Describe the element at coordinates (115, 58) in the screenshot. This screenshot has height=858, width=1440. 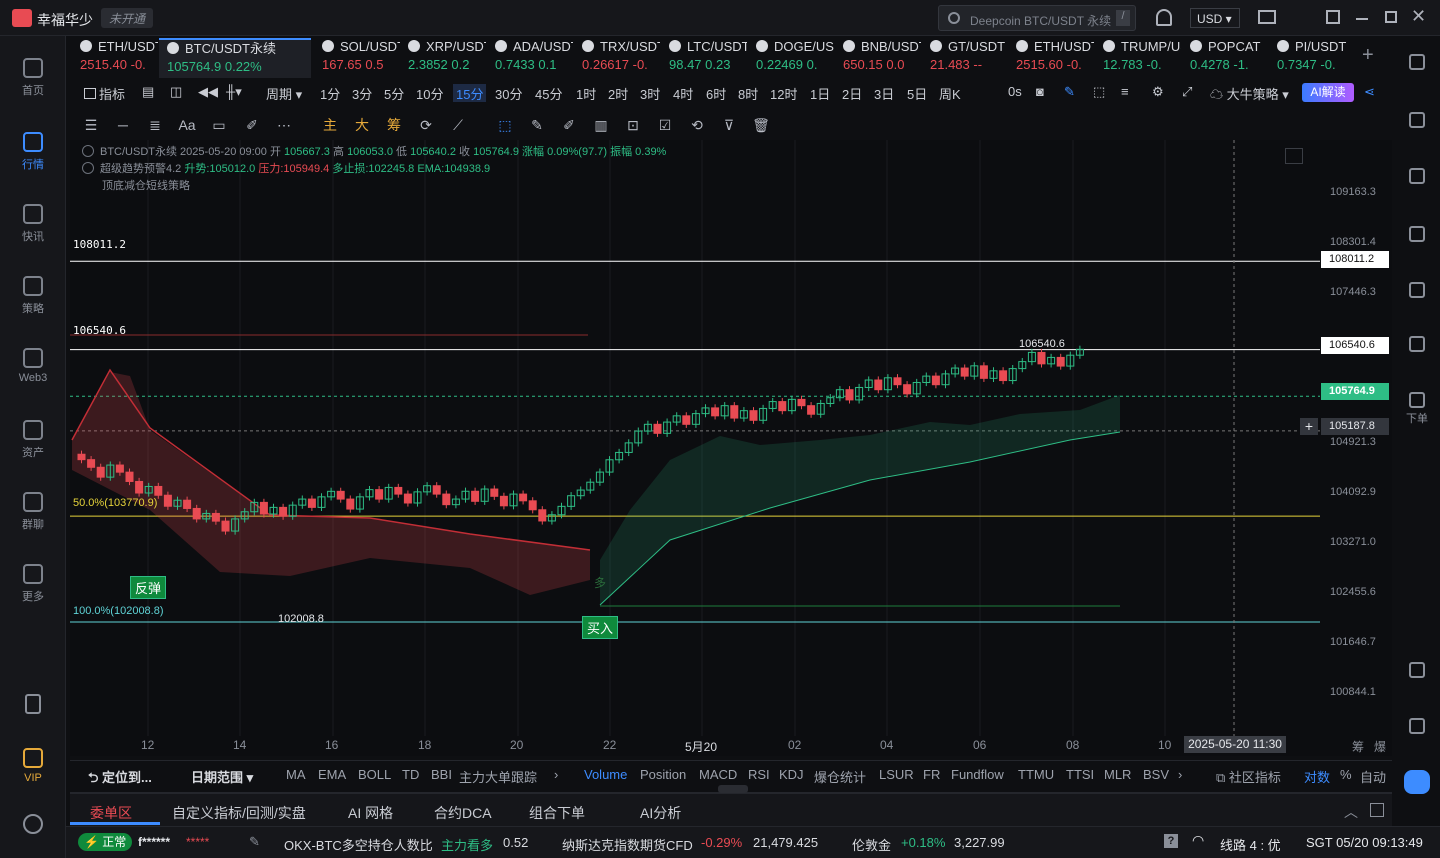
I see `symbol-tab: ETH/USDT 2515.40 -0.` at that location.